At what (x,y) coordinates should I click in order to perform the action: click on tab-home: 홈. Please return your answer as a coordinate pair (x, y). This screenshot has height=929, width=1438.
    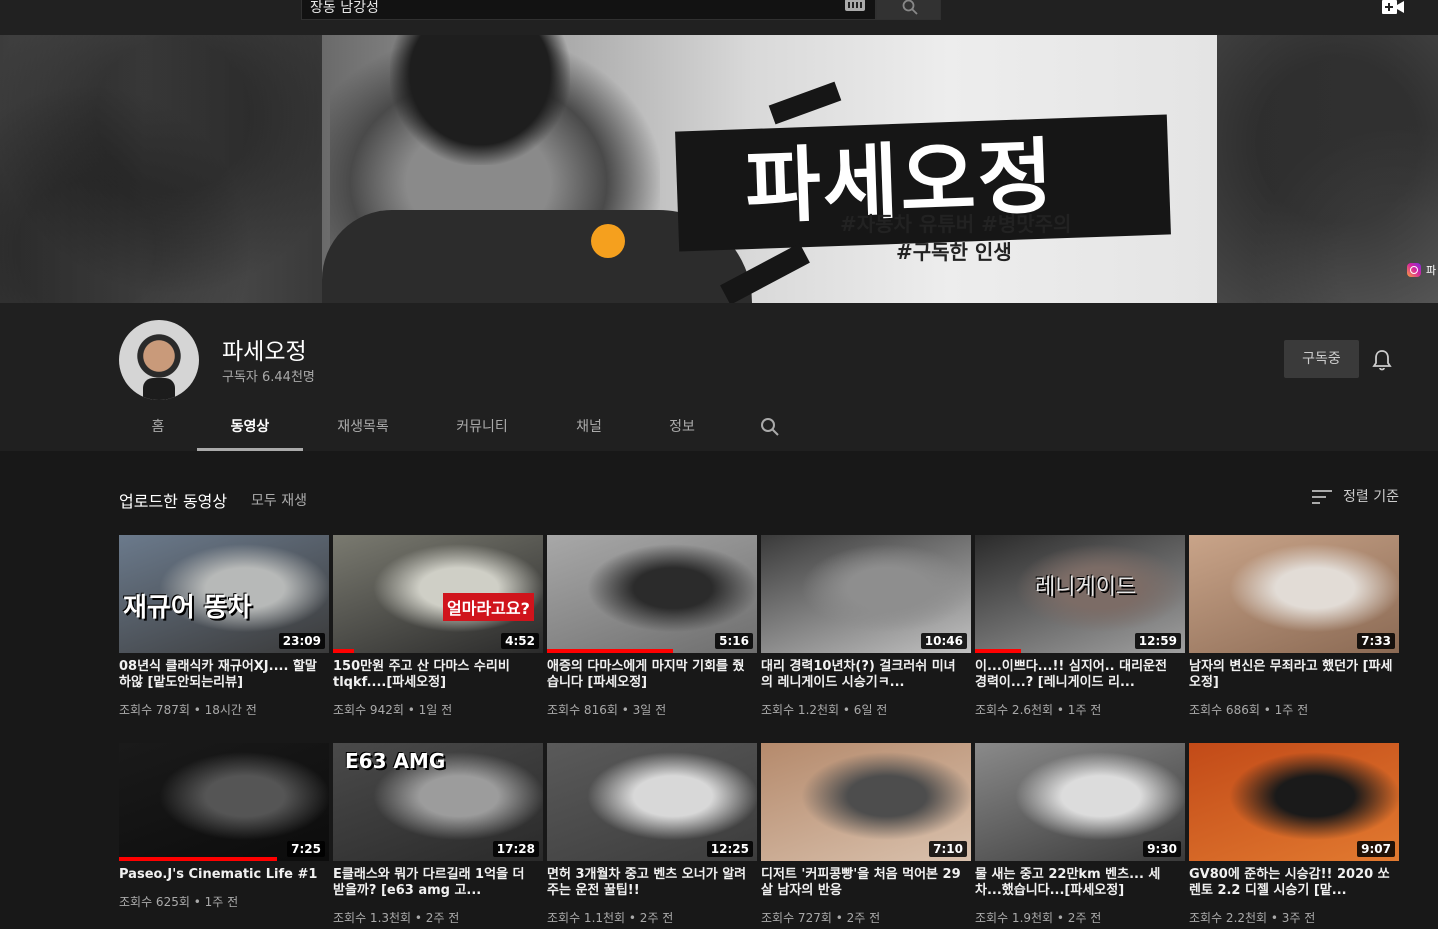
    Looking at the image, I should click on (158, 427).